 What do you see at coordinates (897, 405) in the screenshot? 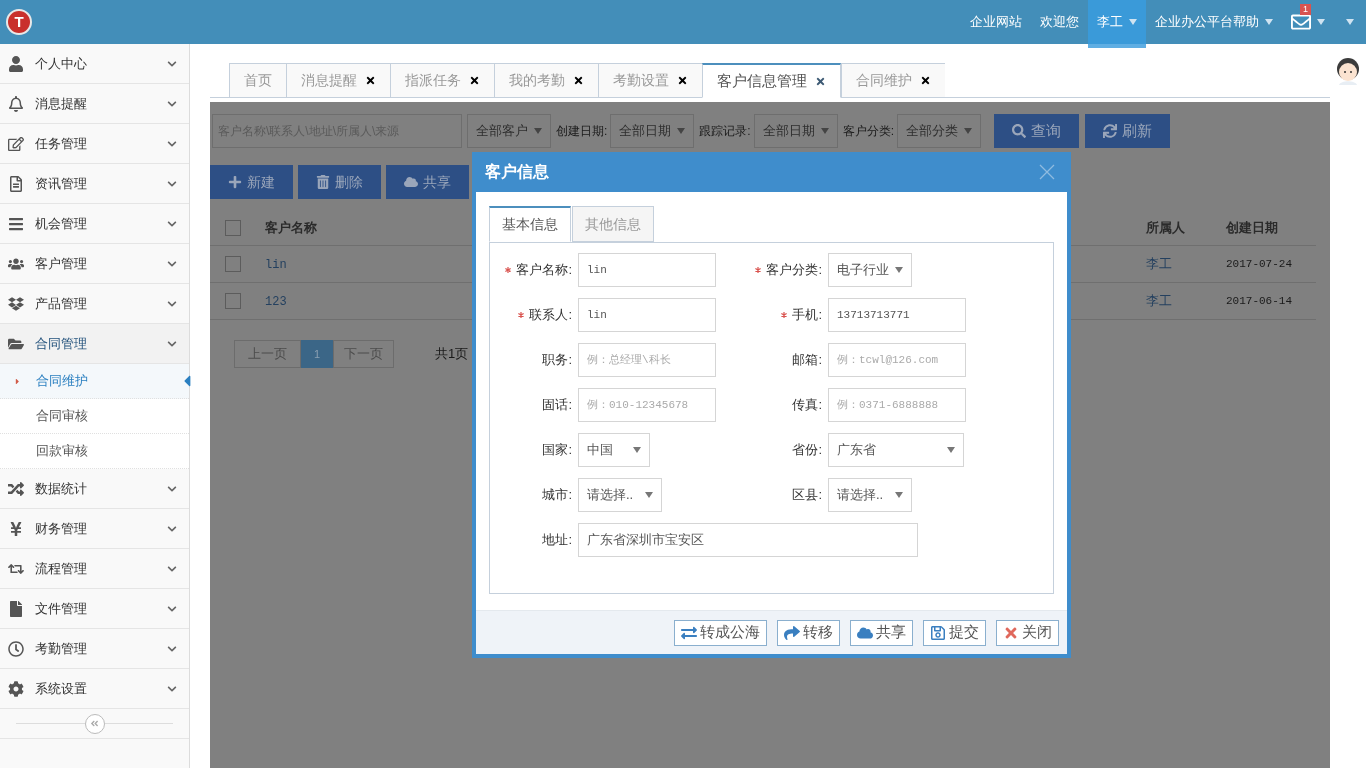
I see `input-field: 例：0371-6888888` at bounding box center [897, 405].